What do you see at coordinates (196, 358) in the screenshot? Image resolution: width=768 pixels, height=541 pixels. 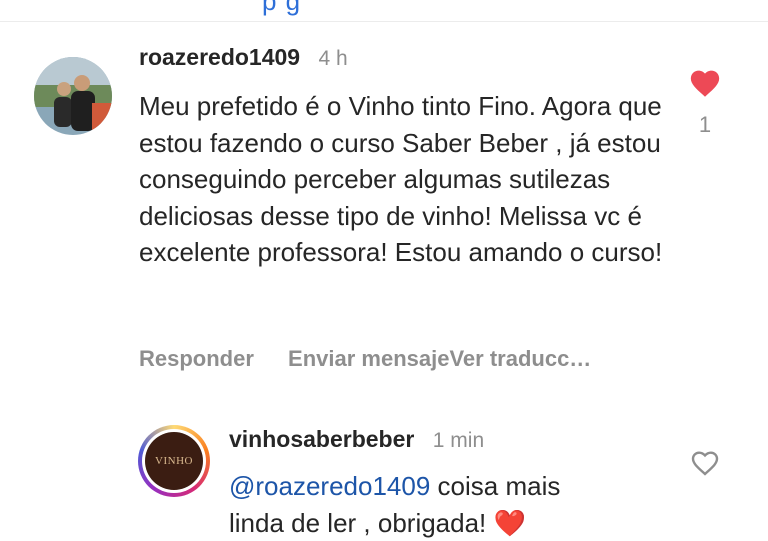 I see `reply-button: Responder` at bounding box center [196, 358].